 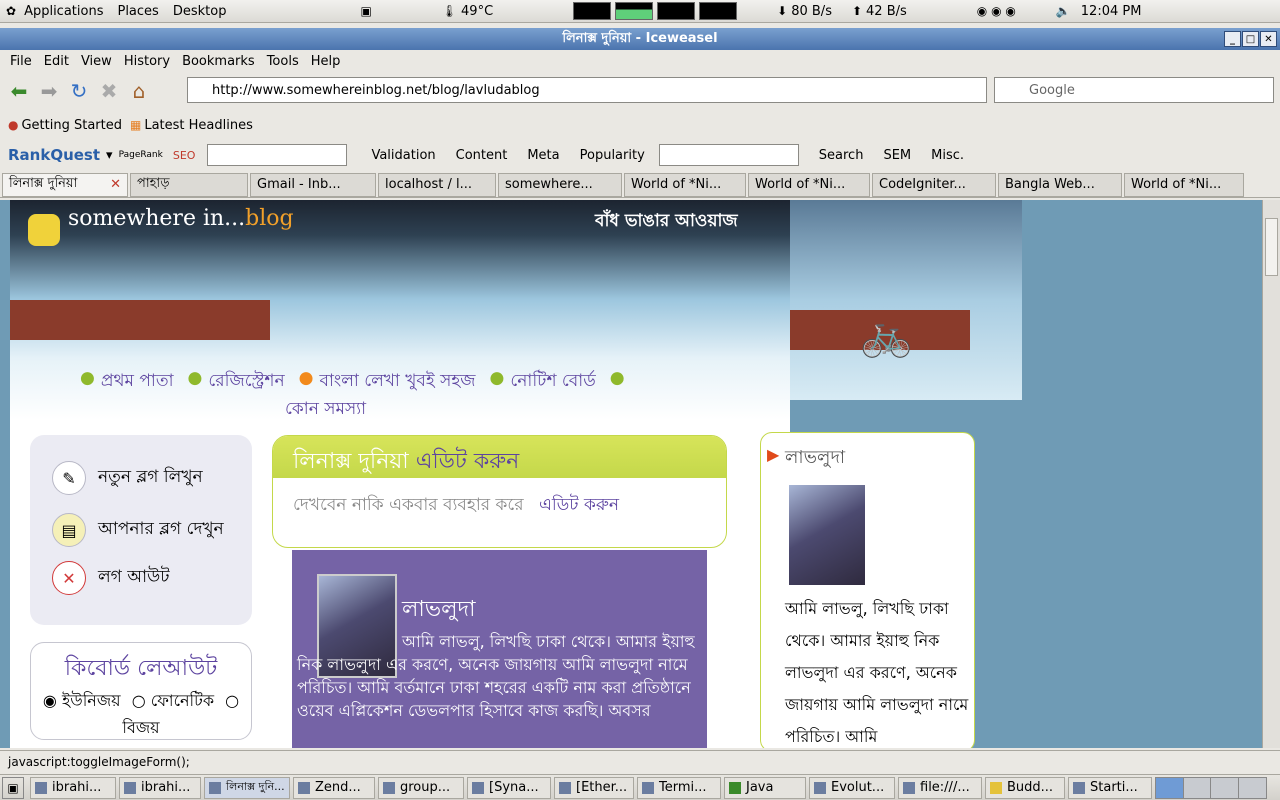 What do you see at coordinates (141, 155) in the screenshot?
I see `pagerank-button: PageRank` at bounding box center [141, 155].